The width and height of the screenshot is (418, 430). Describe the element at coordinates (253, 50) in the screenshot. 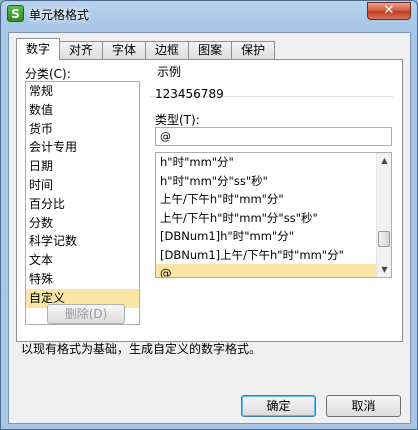

I see `tab-protection: 保护` at that location.